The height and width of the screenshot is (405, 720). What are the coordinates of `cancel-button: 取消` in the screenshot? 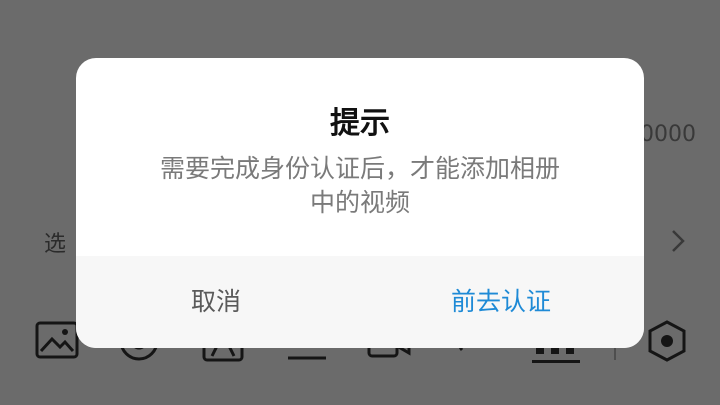 It's located at (216, 302).